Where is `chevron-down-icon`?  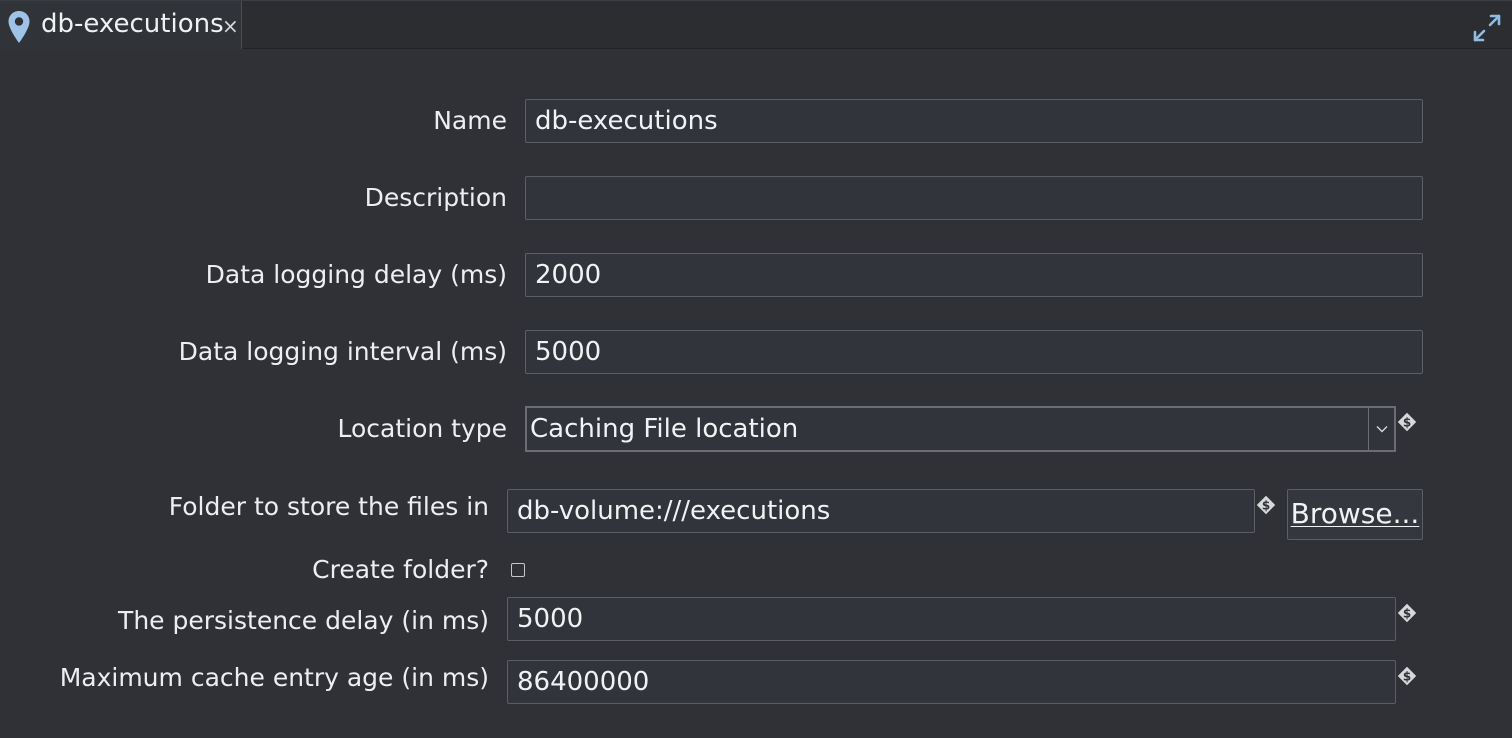 chevron-down-icon is located at coordinates (1381, 429).